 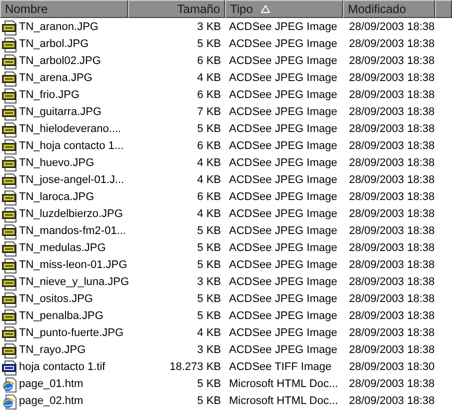 What do you see at coordinates (56, 163) in the screenshot?
I see `file-name: TN_huevo.JPG` at bounding box center [56, 163].